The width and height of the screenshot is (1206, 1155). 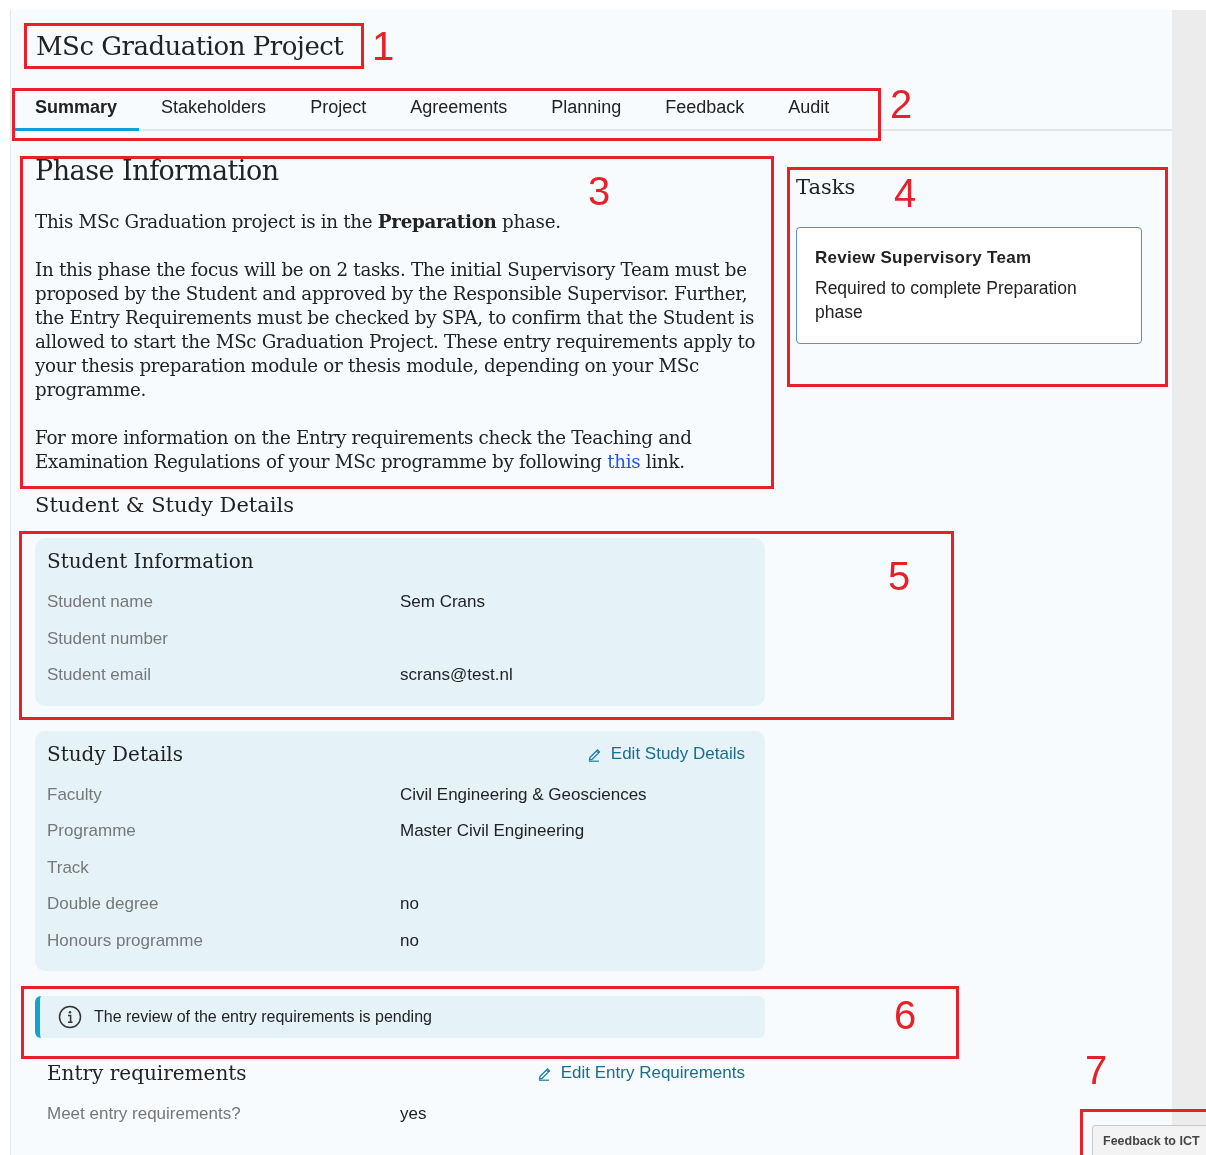 What do you see at coordinates (599, 191) in the screenshot?
I see `annotation-number: 3` at bounding box center [599, 191].